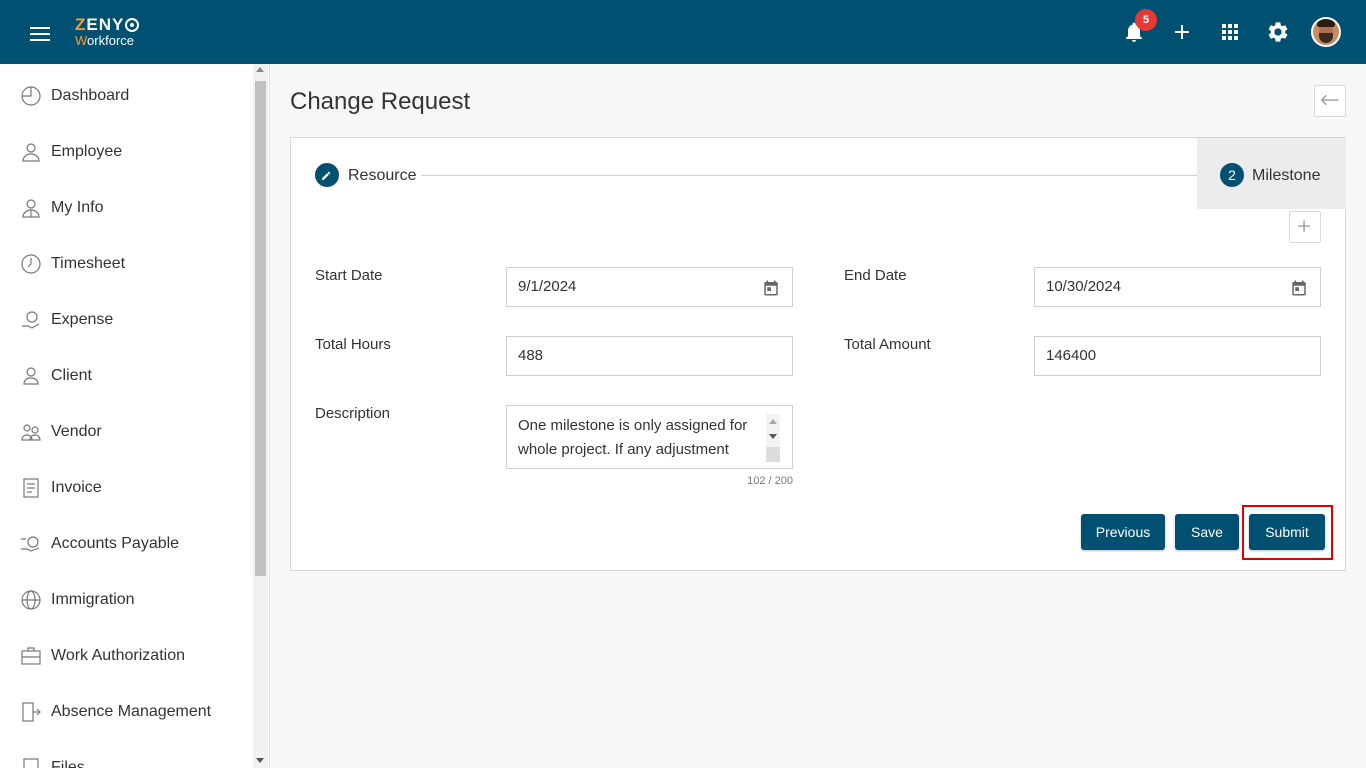 This screenshot has height=768, width=1366. What do you see at coordinates (683, 32) in the screenshot?
I see `top-bar: Z ENY Workforce 5` at bounding box center [683, 32].